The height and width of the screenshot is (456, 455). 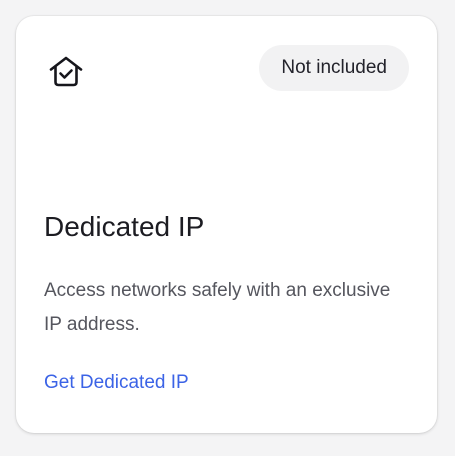 What do you see at coordinates (124, 226) in the screenshot?
I see `card-title: Dedicated IP` at bounding box center [124, 226].